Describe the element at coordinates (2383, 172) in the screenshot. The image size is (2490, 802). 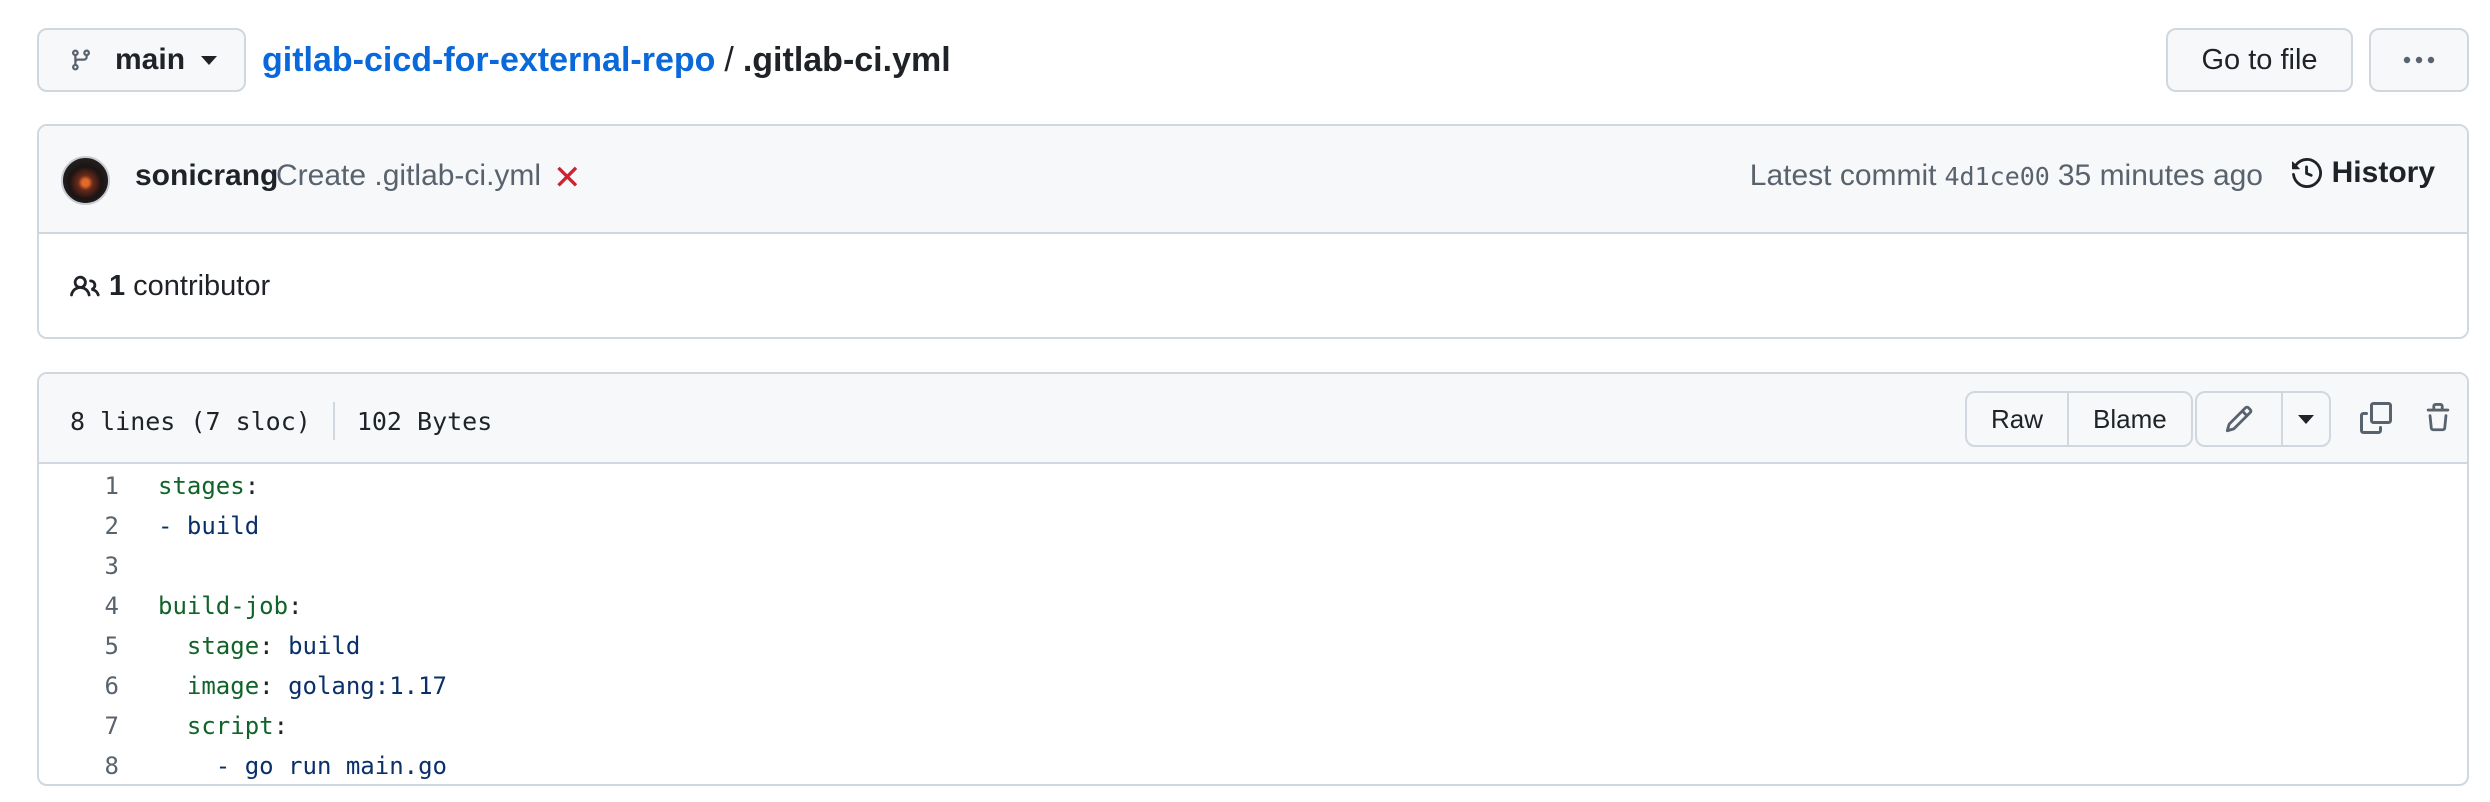
I see `history-label: History` at that location.